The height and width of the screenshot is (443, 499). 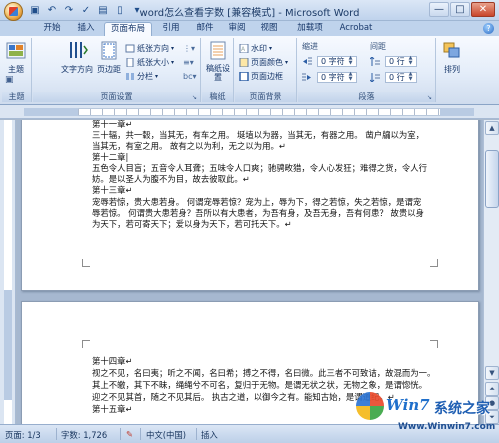 I want to click on proofing-icon: ✎, so click(x=129, y=434).